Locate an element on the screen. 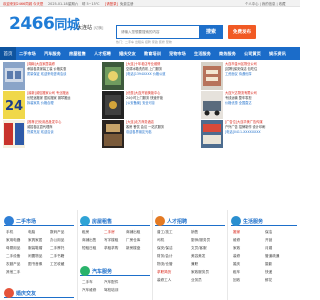  link-item: 物流/仓管 is located at coordinates (165, 264).